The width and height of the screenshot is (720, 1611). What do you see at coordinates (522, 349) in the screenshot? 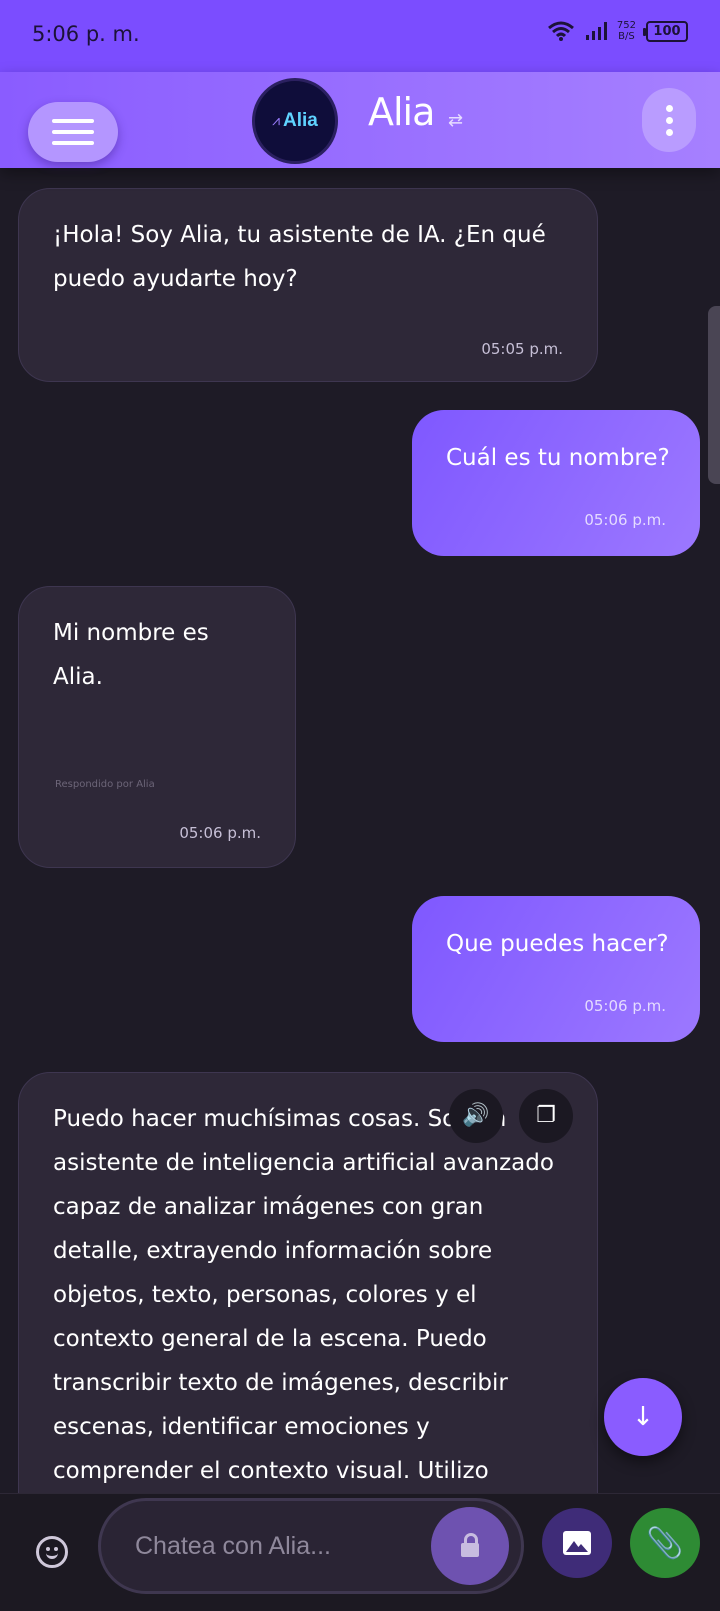
I see `message-time: 05:05 p.m.` at bounding box center [522, 349].